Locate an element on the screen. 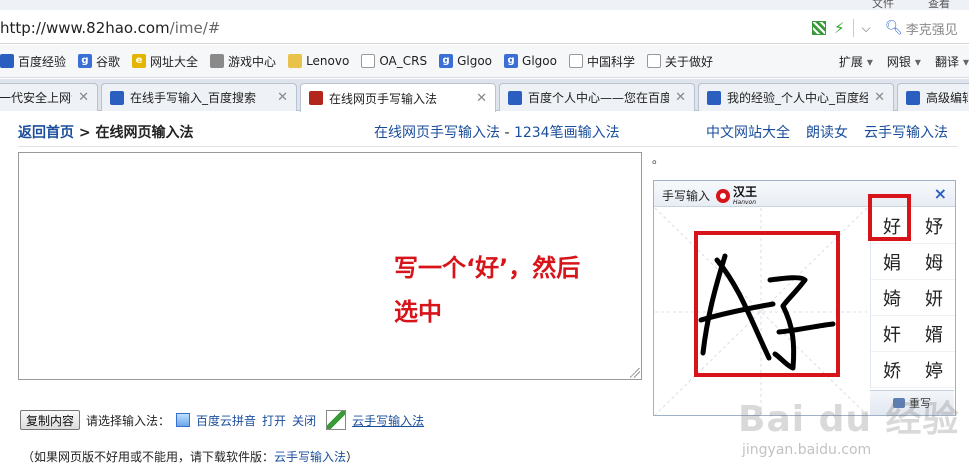  hanvon-logo: 汉王 Hanvon is located at coordinates (736, 195).